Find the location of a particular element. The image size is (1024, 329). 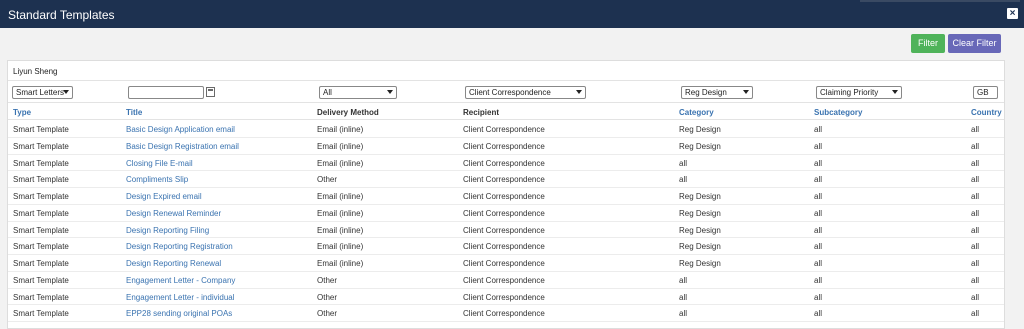

country-filter-input: GB is located at coordinates (985, 92).